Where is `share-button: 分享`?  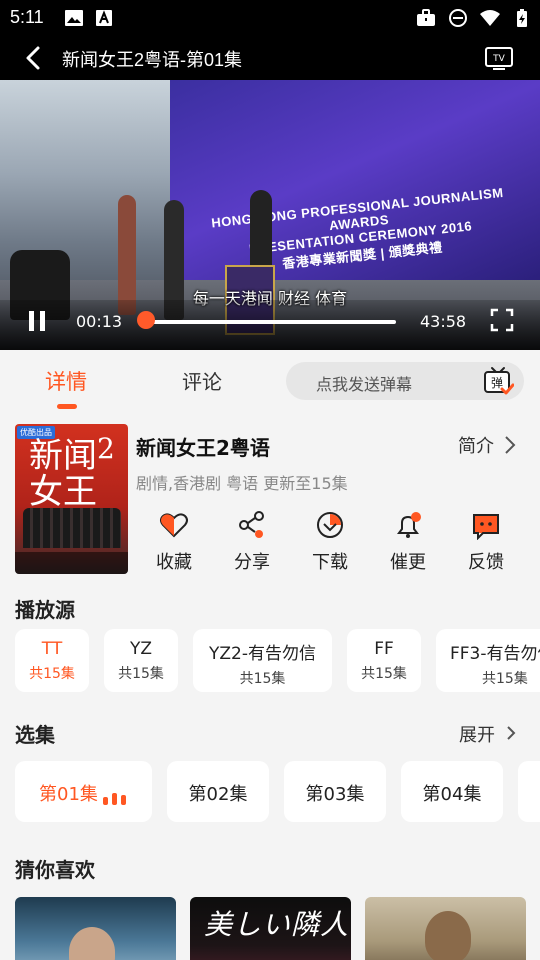 share-button: 分享 is located at coordinates (252, 542).